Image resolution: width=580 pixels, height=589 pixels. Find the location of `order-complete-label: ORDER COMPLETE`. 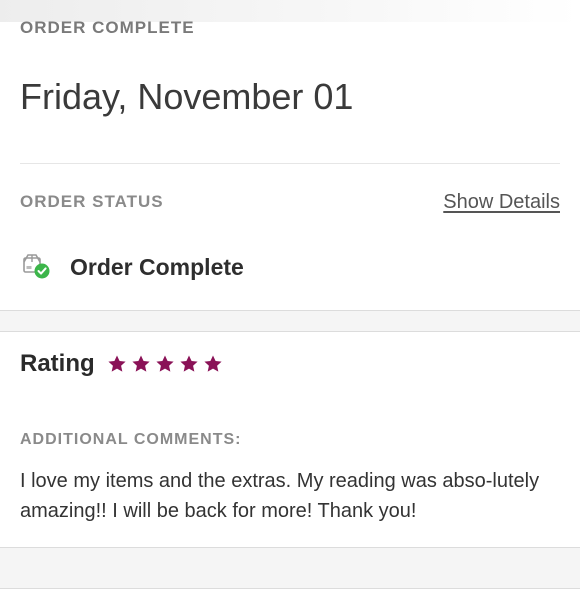

order-complete-label: ORDER COMPLETE is located at coordinates (107, 27).